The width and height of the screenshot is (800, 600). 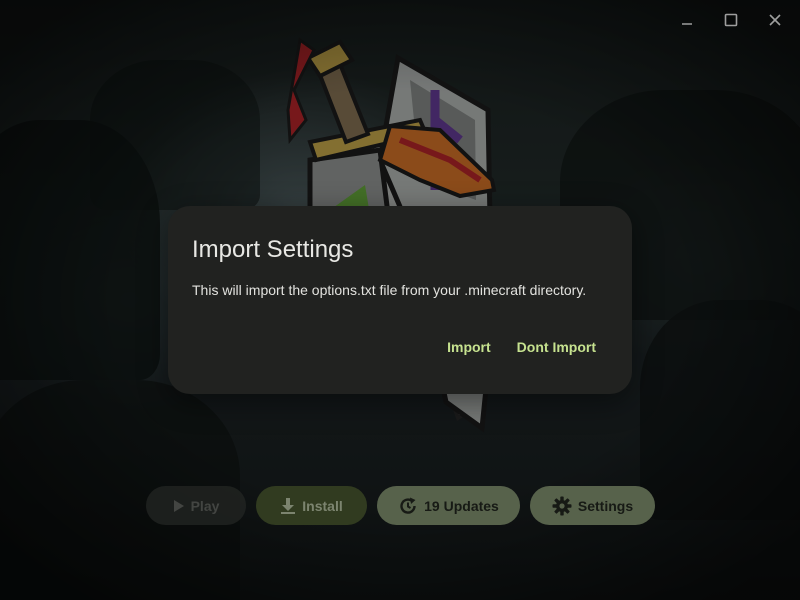 What do you see at coordinates (469, 347) in the screenshot?
I see `import-button: Import` at bounding box center [469, 347].